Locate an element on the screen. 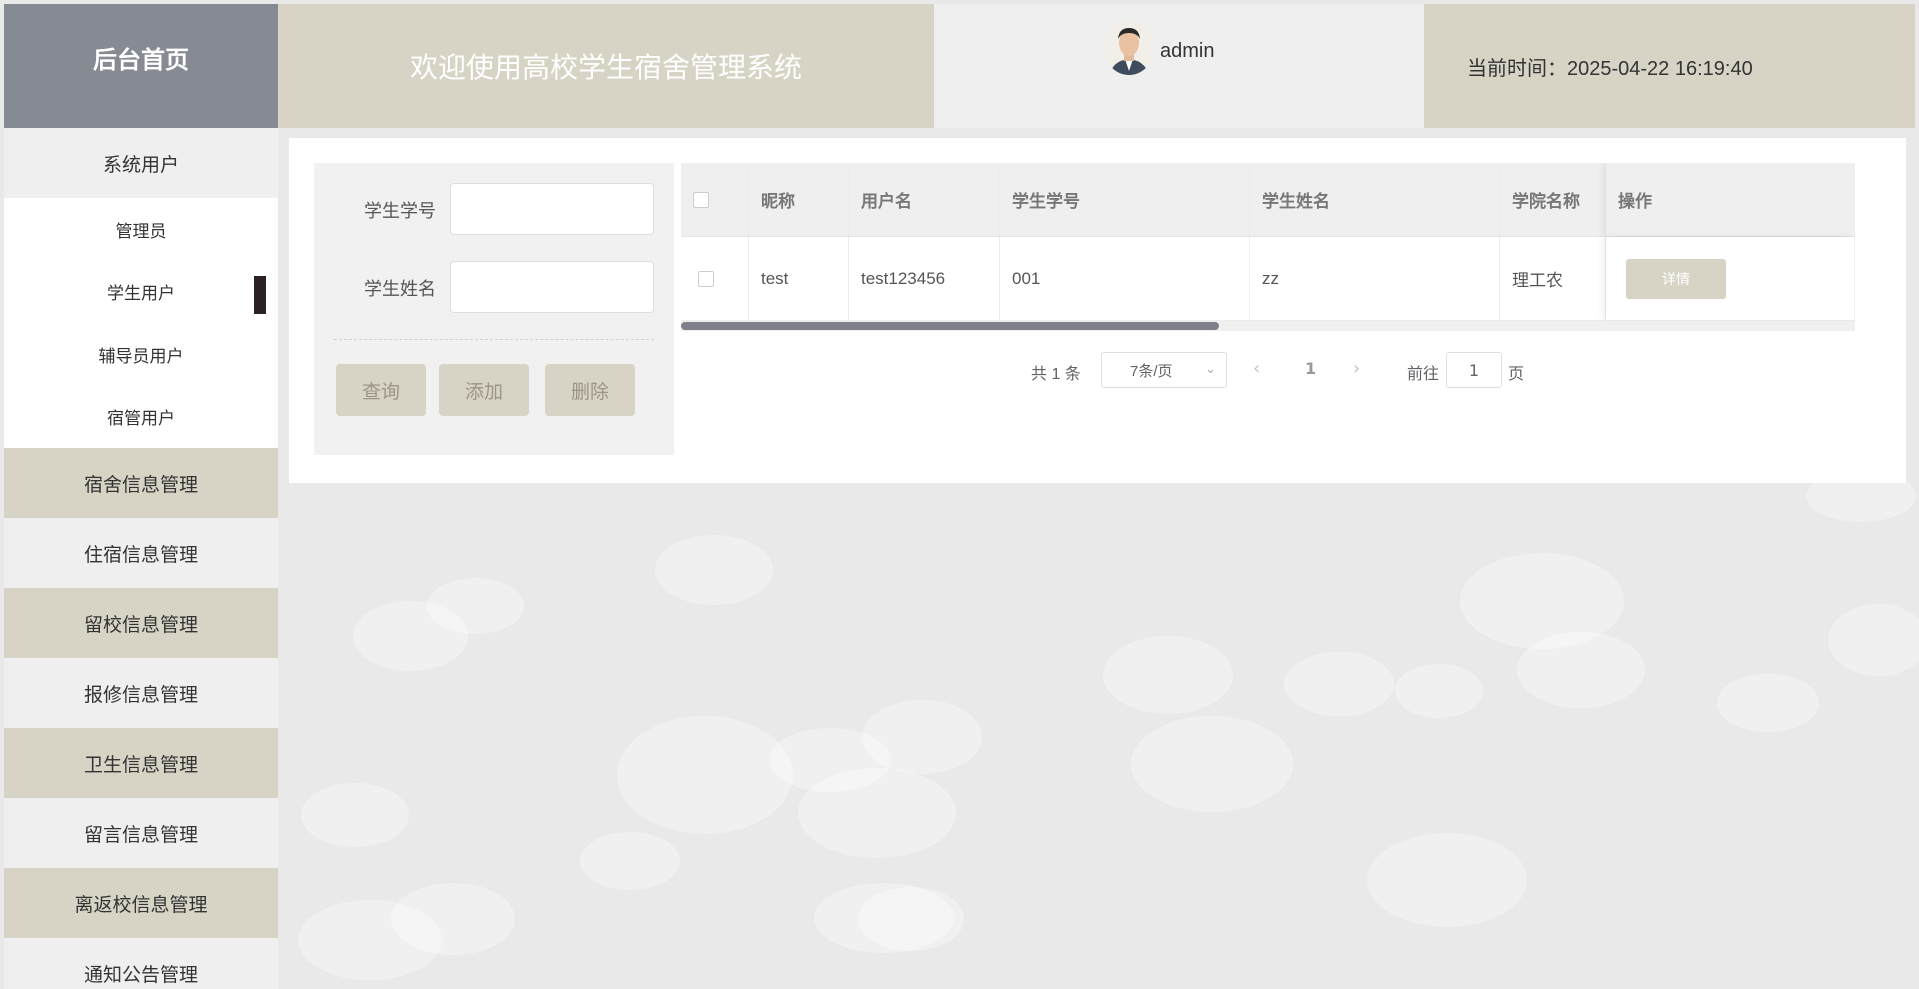 The width and height of the screenshot is (1919, 989). page-size-select: 7条/页 ⌄ is located at coordinates (1164, 370).